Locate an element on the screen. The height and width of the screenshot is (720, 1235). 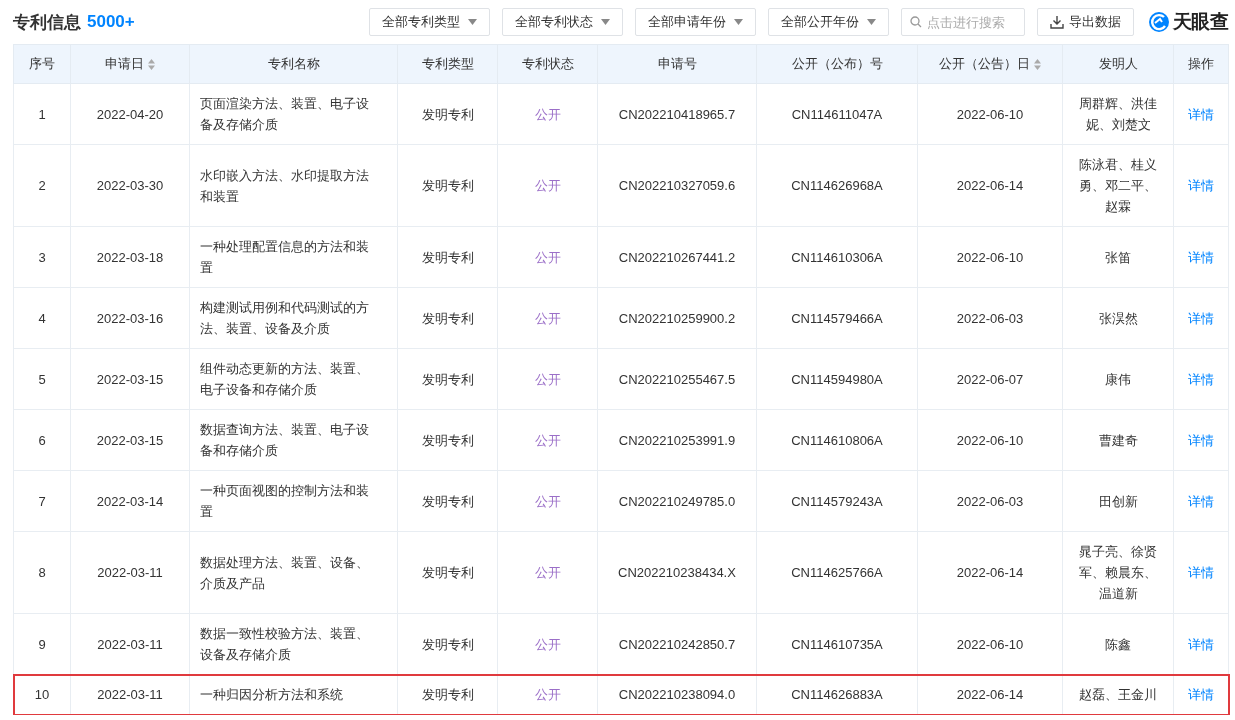
filter-dropdown: 全部申请年份 is located at coordinates (695, 22).